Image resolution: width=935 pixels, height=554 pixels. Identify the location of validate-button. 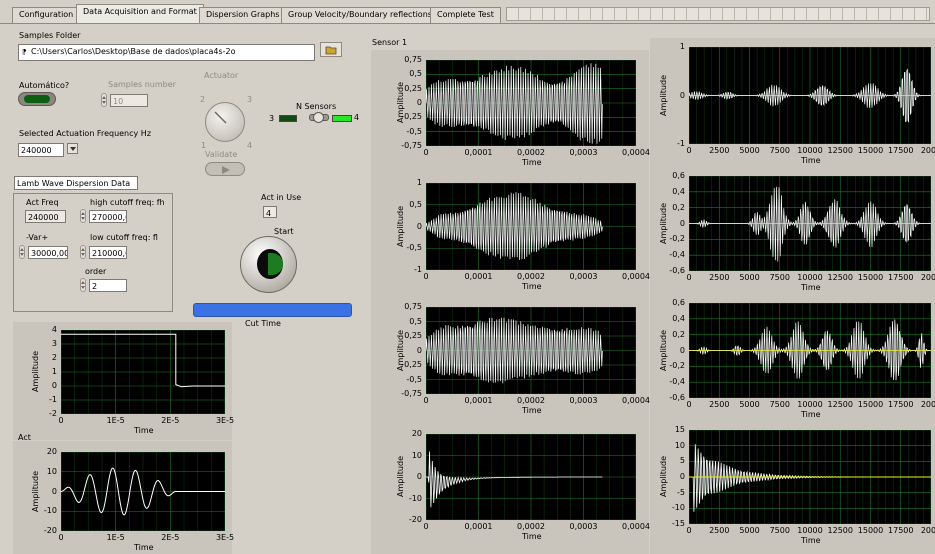
(225, 169).